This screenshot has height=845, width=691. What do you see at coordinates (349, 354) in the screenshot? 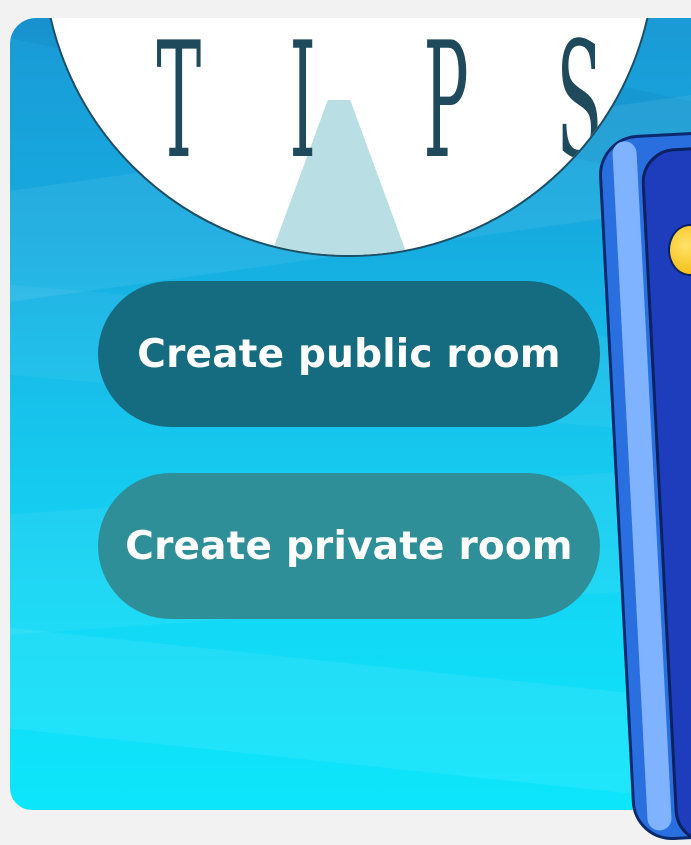
I see `create-public-room-button: Create public room` at bounding box center [349, 354].